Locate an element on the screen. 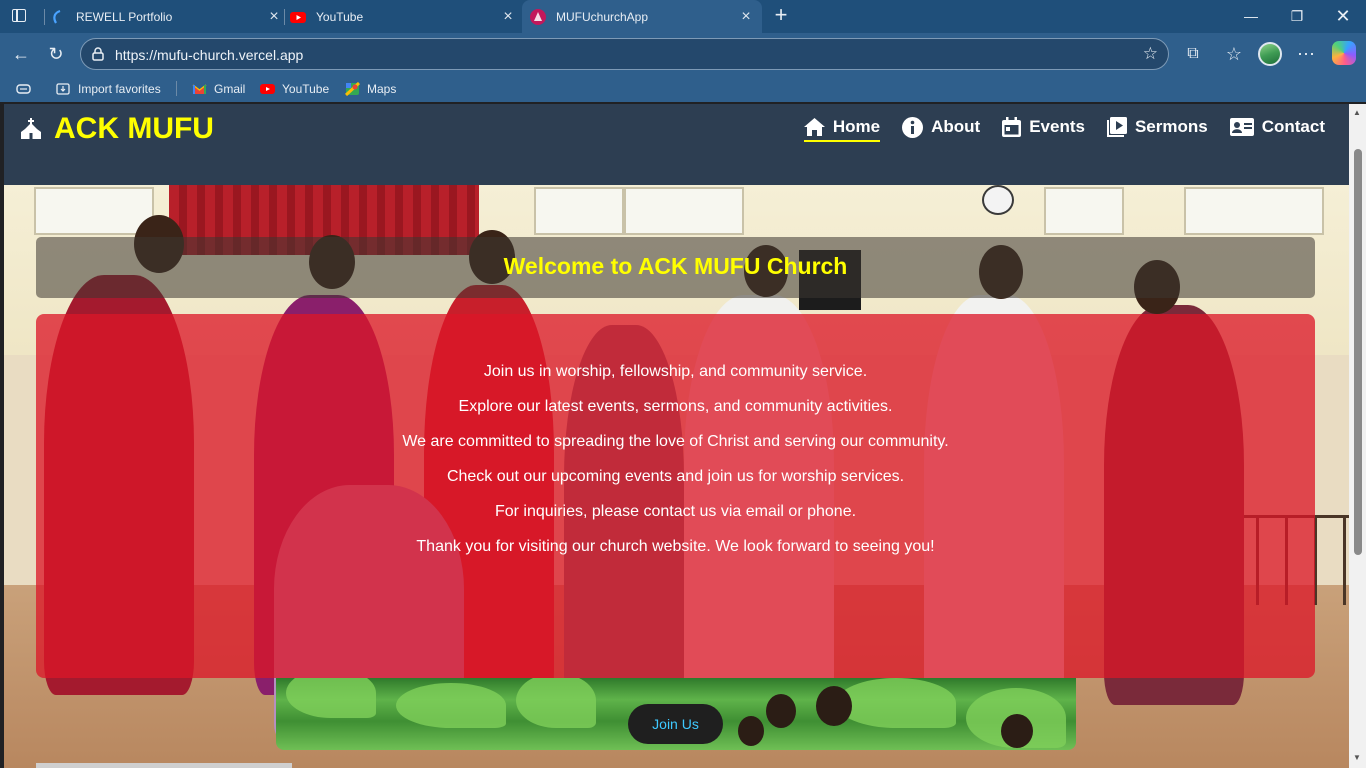 This screenshot has width=1366, height=768. nav-home: Home is located at coordinates (842, 129).